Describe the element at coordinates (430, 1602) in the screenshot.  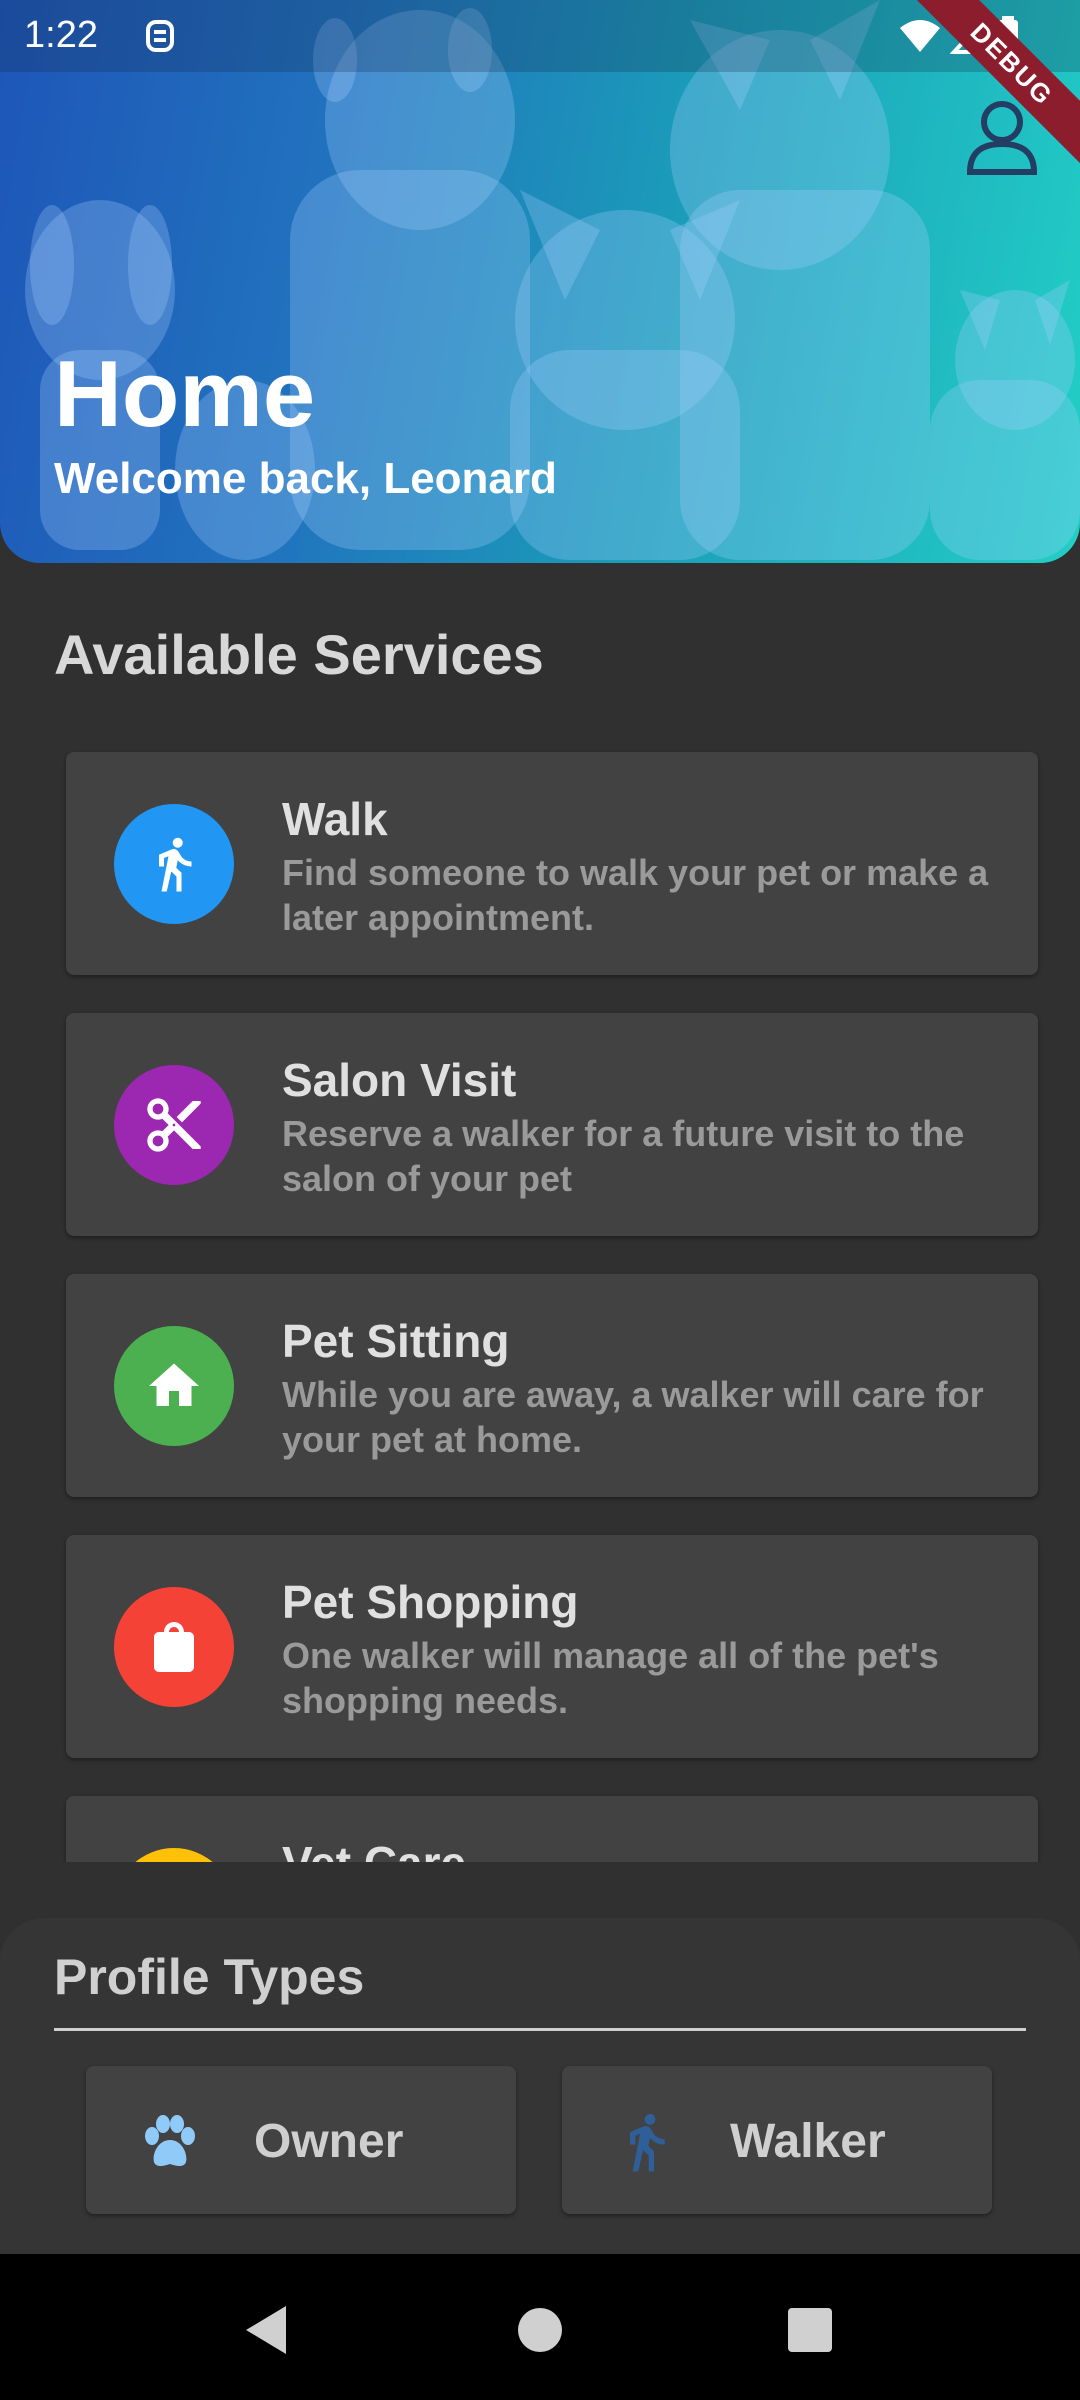
I see `service-name: Pet Shopping` at that location.